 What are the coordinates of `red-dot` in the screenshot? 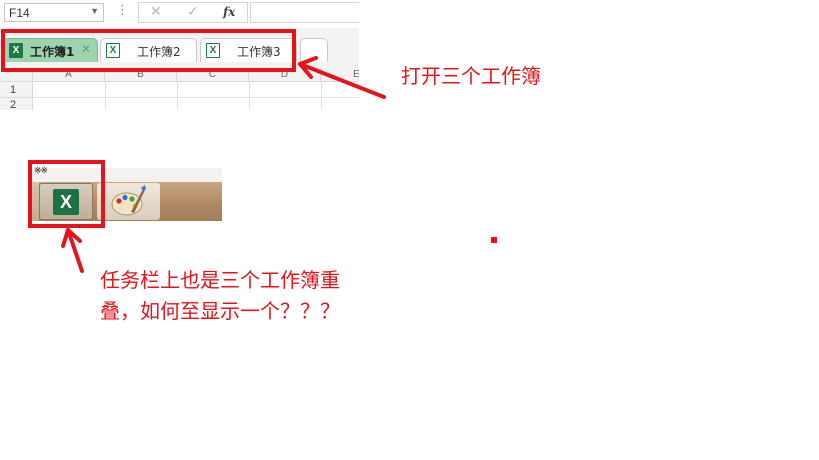 It's located at (494, 240).